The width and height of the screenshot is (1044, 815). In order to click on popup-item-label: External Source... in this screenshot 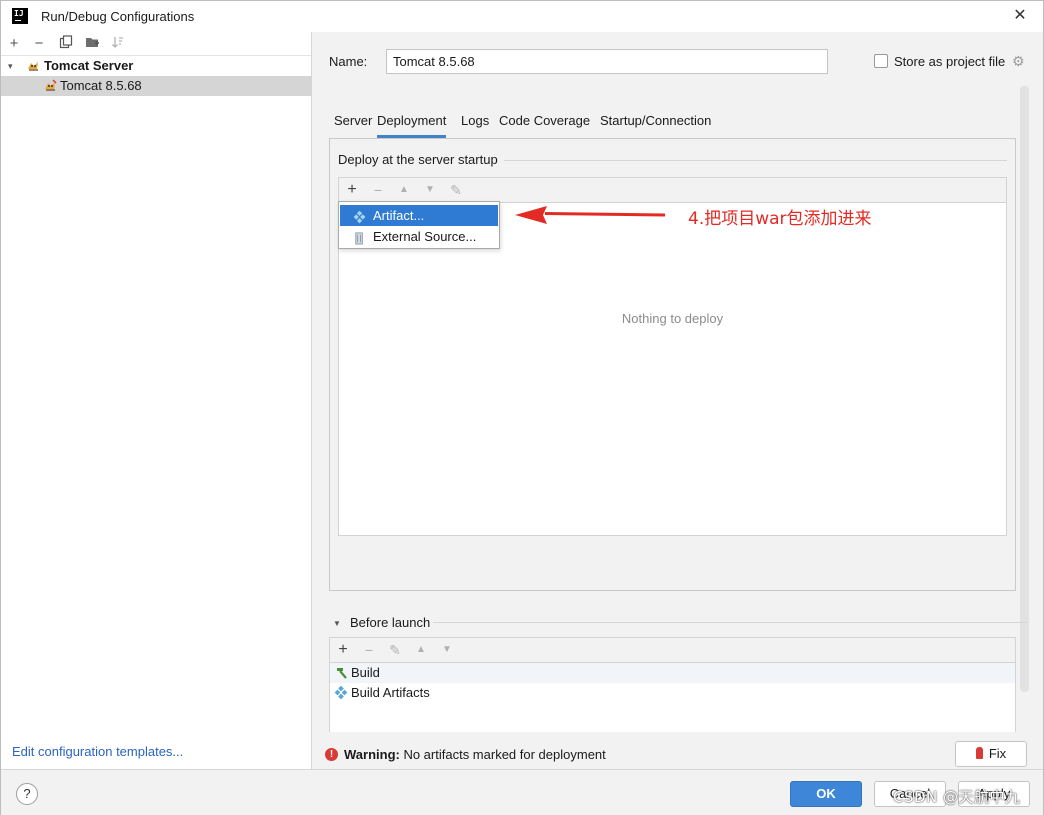, I will do `click(425, 236)`.